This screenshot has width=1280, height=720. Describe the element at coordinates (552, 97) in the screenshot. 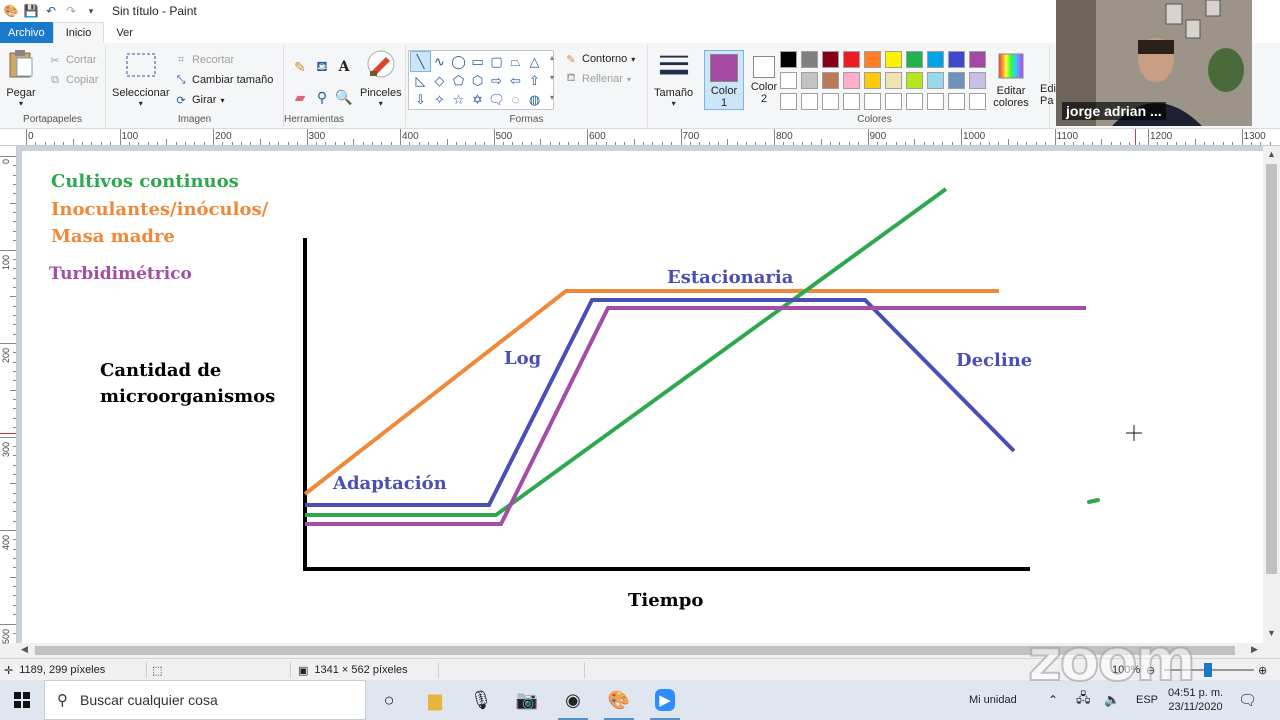

I see `shapes-more-icon: ▾` at that location.